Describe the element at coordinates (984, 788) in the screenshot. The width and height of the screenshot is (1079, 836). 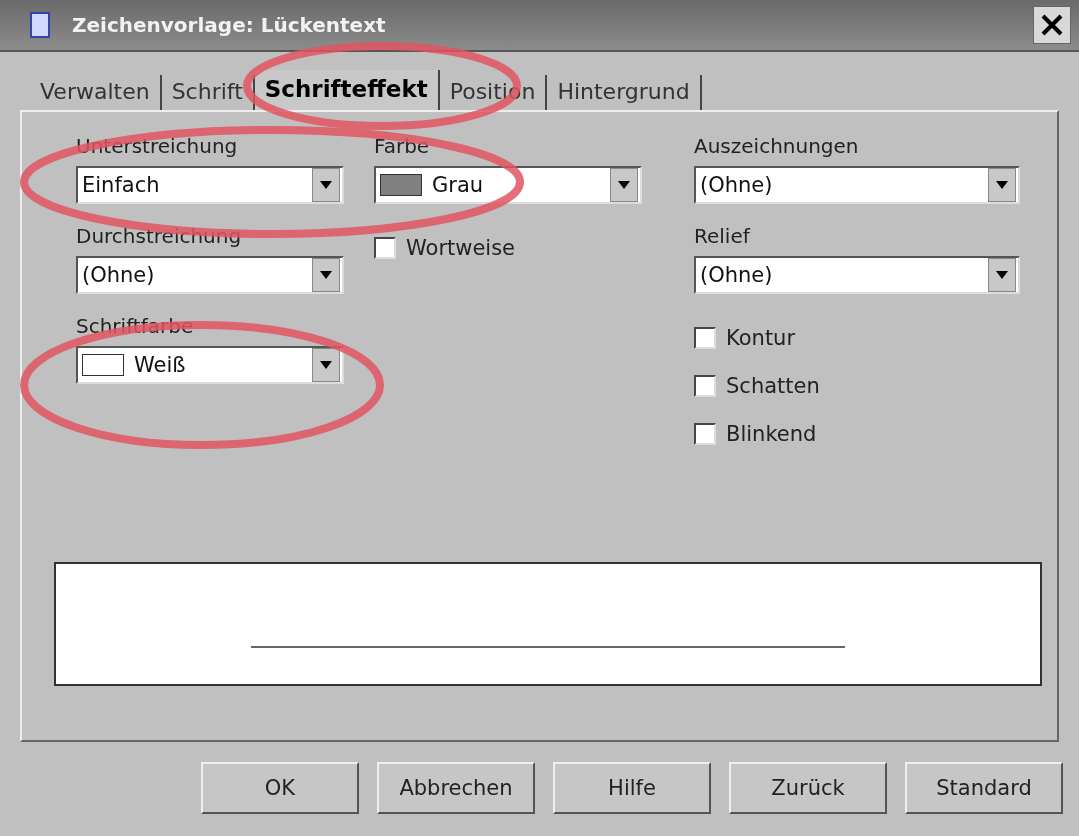
I see `dialog-button: Standard` at that location.